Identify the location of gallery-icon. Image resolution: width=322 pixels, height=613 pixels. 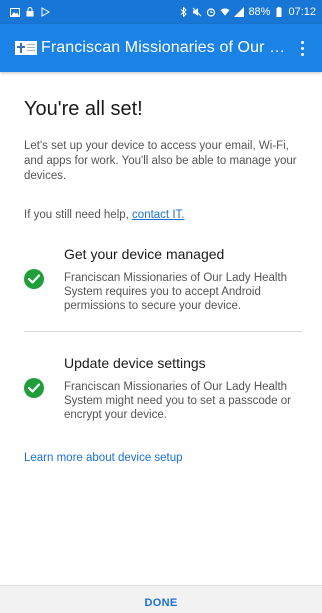
(15, 12).